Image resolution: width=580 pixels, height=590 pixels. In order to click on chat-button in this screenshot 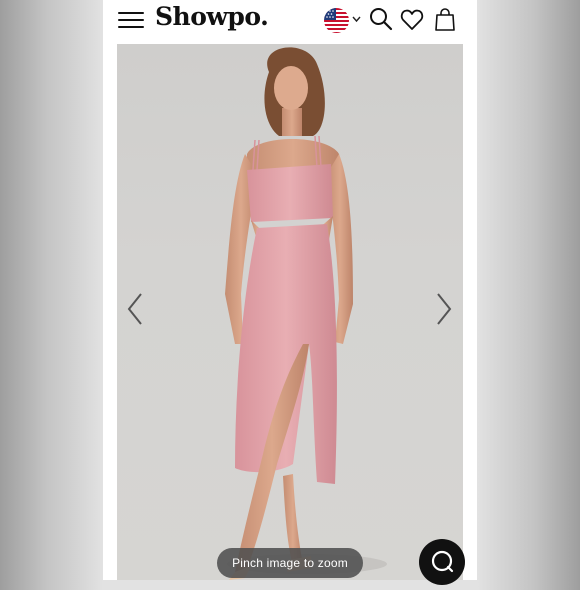, I will do `click(442, 562)`.